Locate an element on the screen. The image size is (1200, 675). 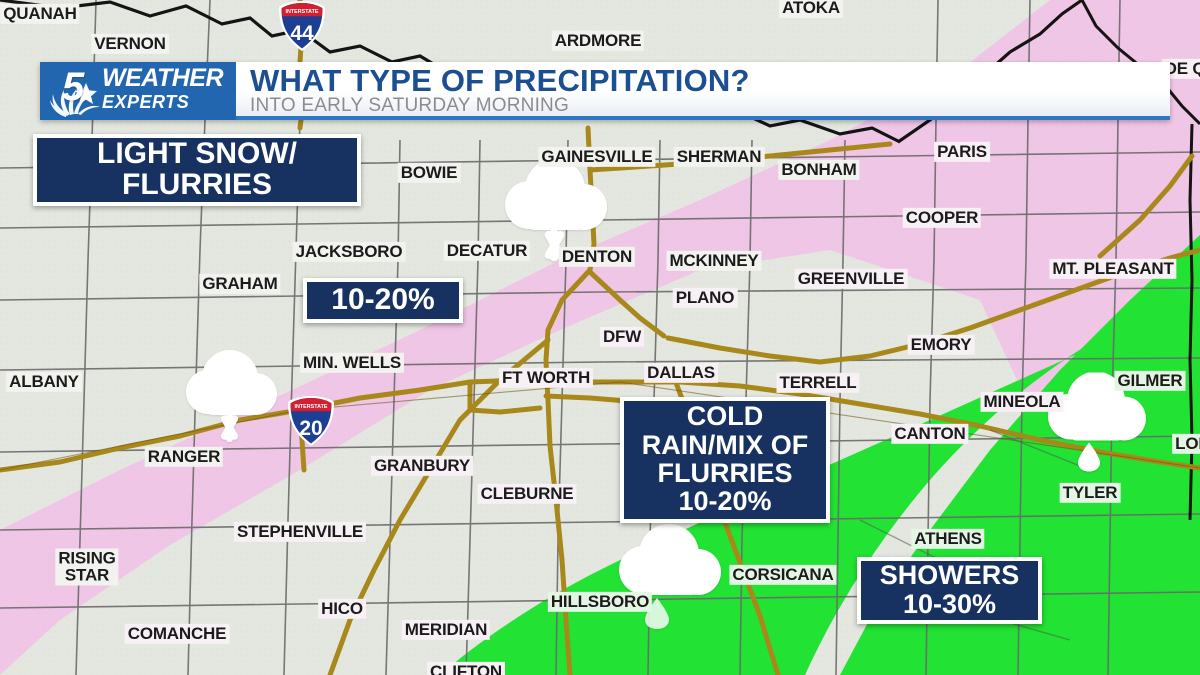
city-label: CANTON is located at coordinates (930, 434).